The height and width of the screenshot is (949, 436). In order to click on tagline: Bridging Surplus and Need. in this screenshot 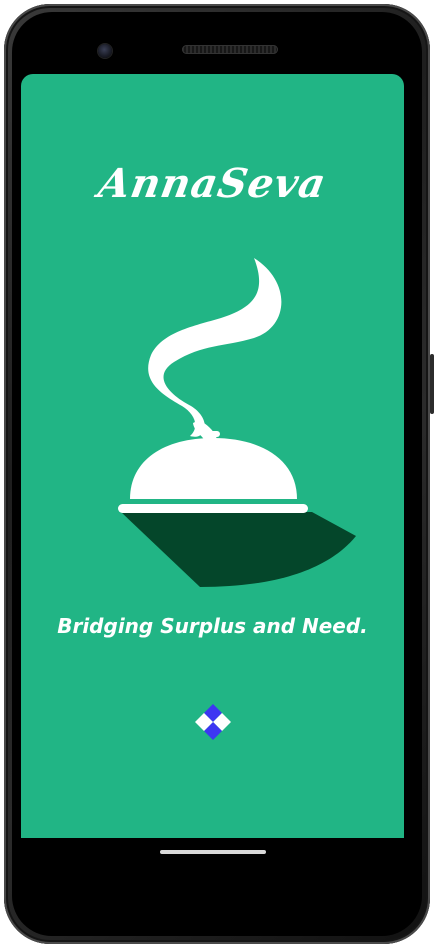, I will do `click(212, 626)`.